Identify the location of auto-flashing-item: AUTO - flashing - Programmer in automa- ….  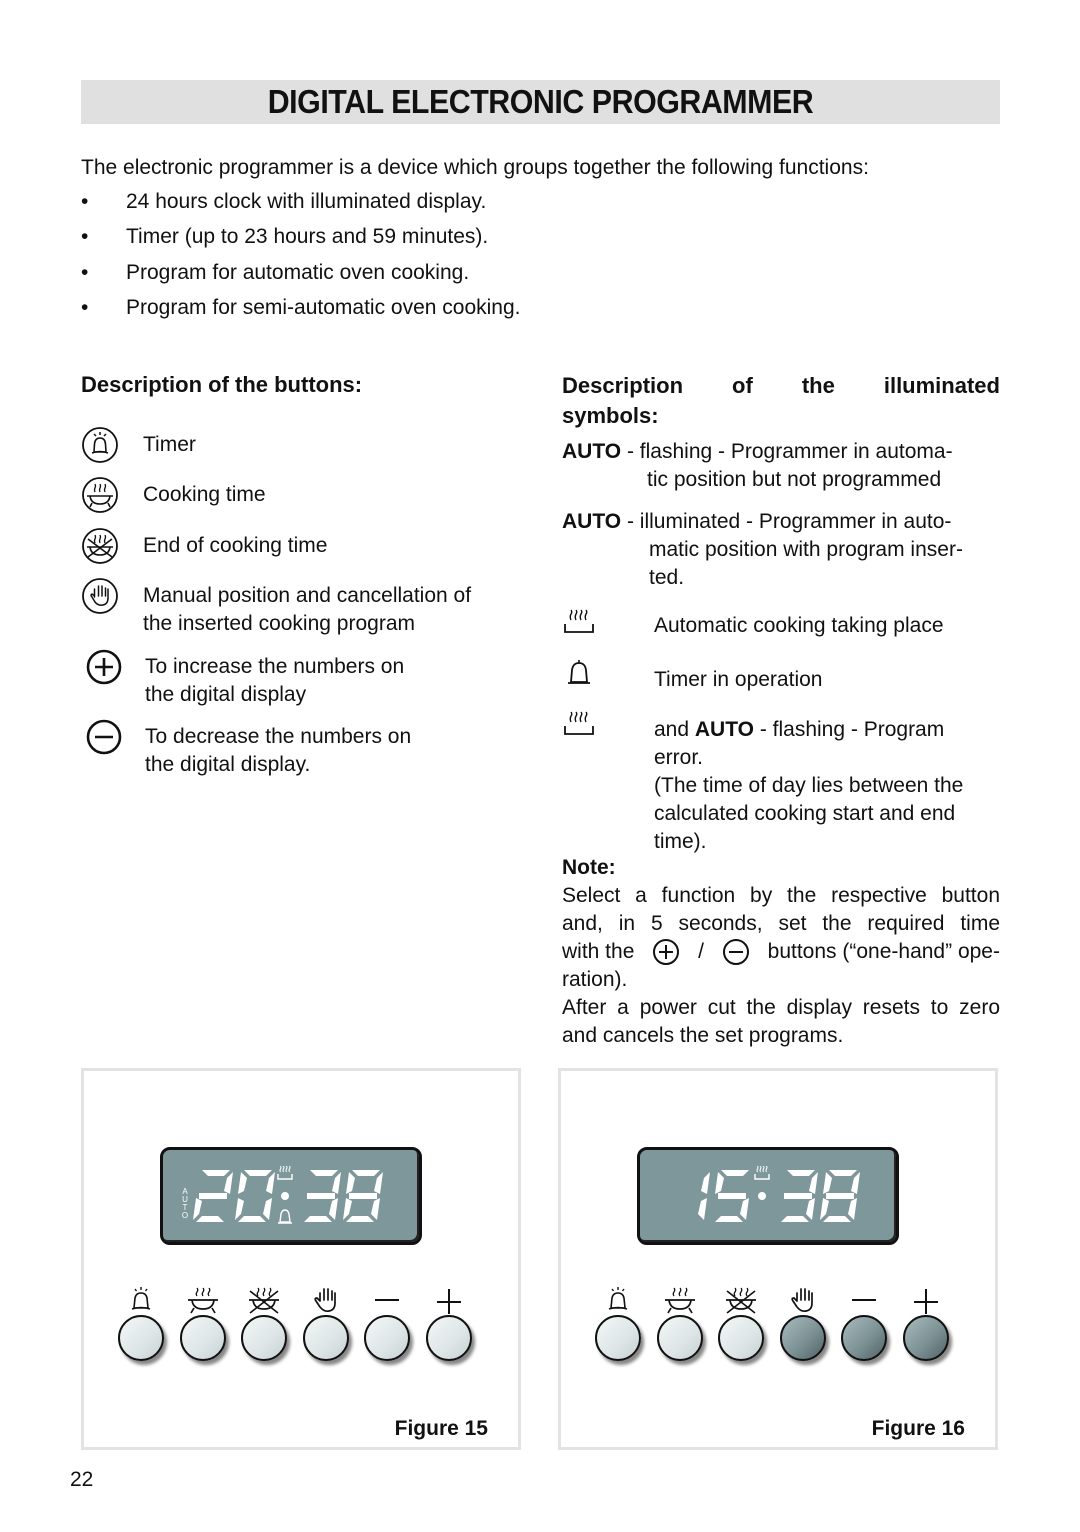
(757, 465).